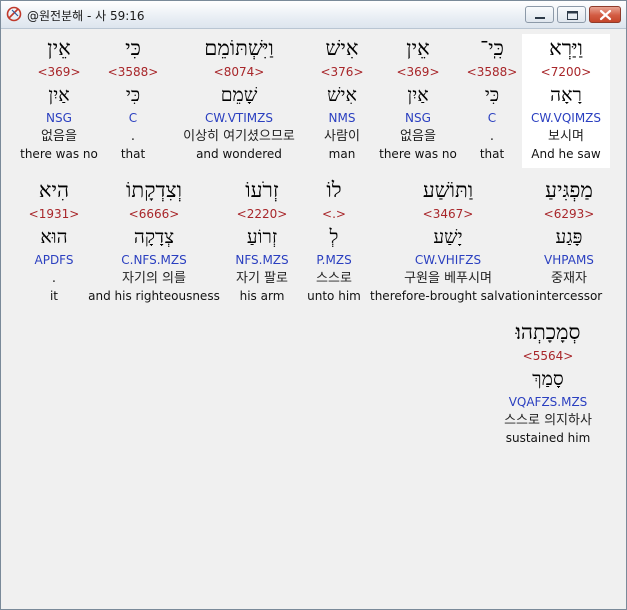 The image size is (627, 610). I want to click on word-block: הִיא <1931> הוּא APDFS . it, so click(54, 241).